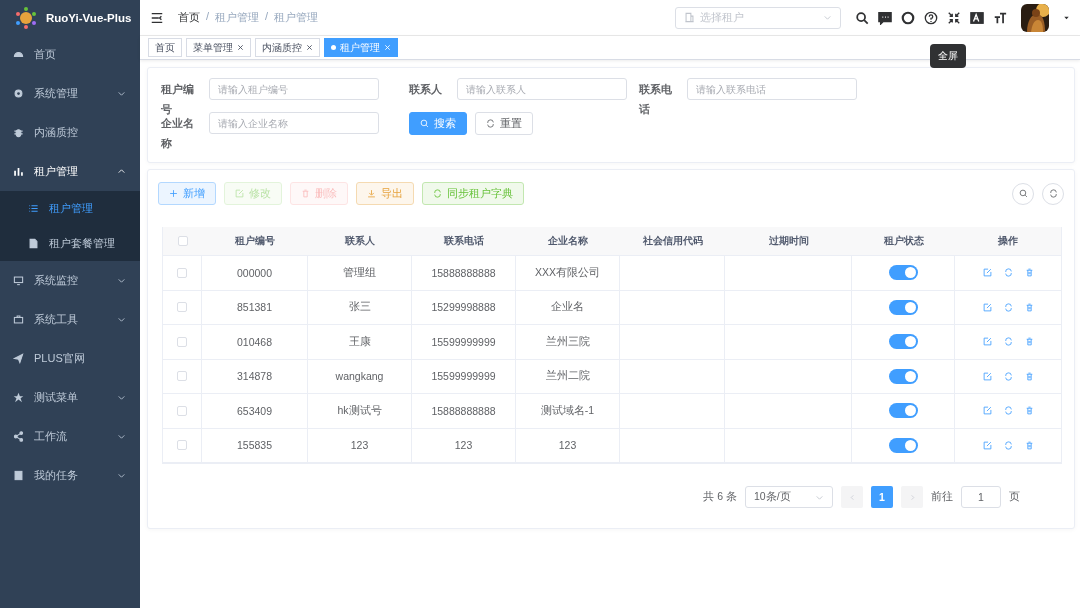 The width and height of the screenshot is (1080, 608). Describe the element at coordinates (70, 436) in the screenshot. I see `sidebar-item: 工作流` at that location.